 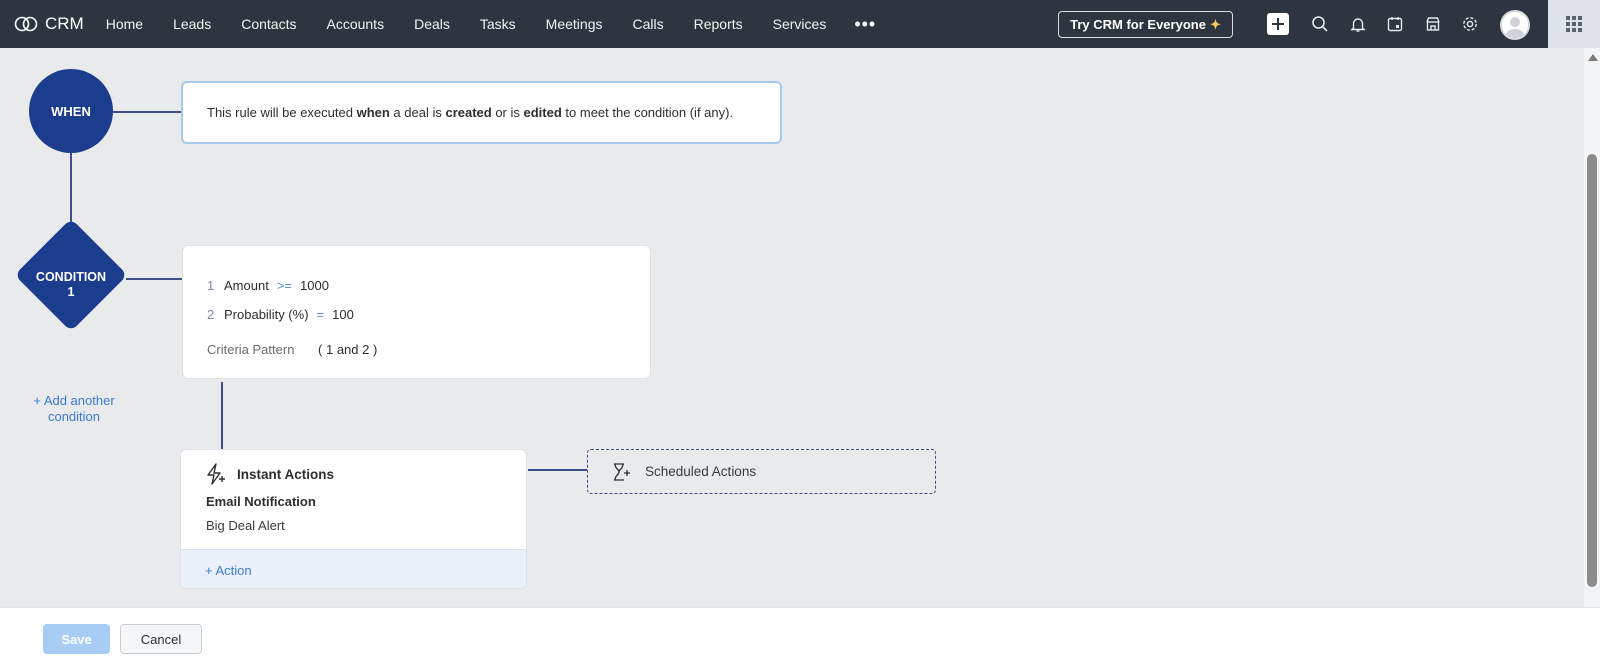 I want to click on criteria-row: 1 Amount >= 1000, so click(x=268, y=285).